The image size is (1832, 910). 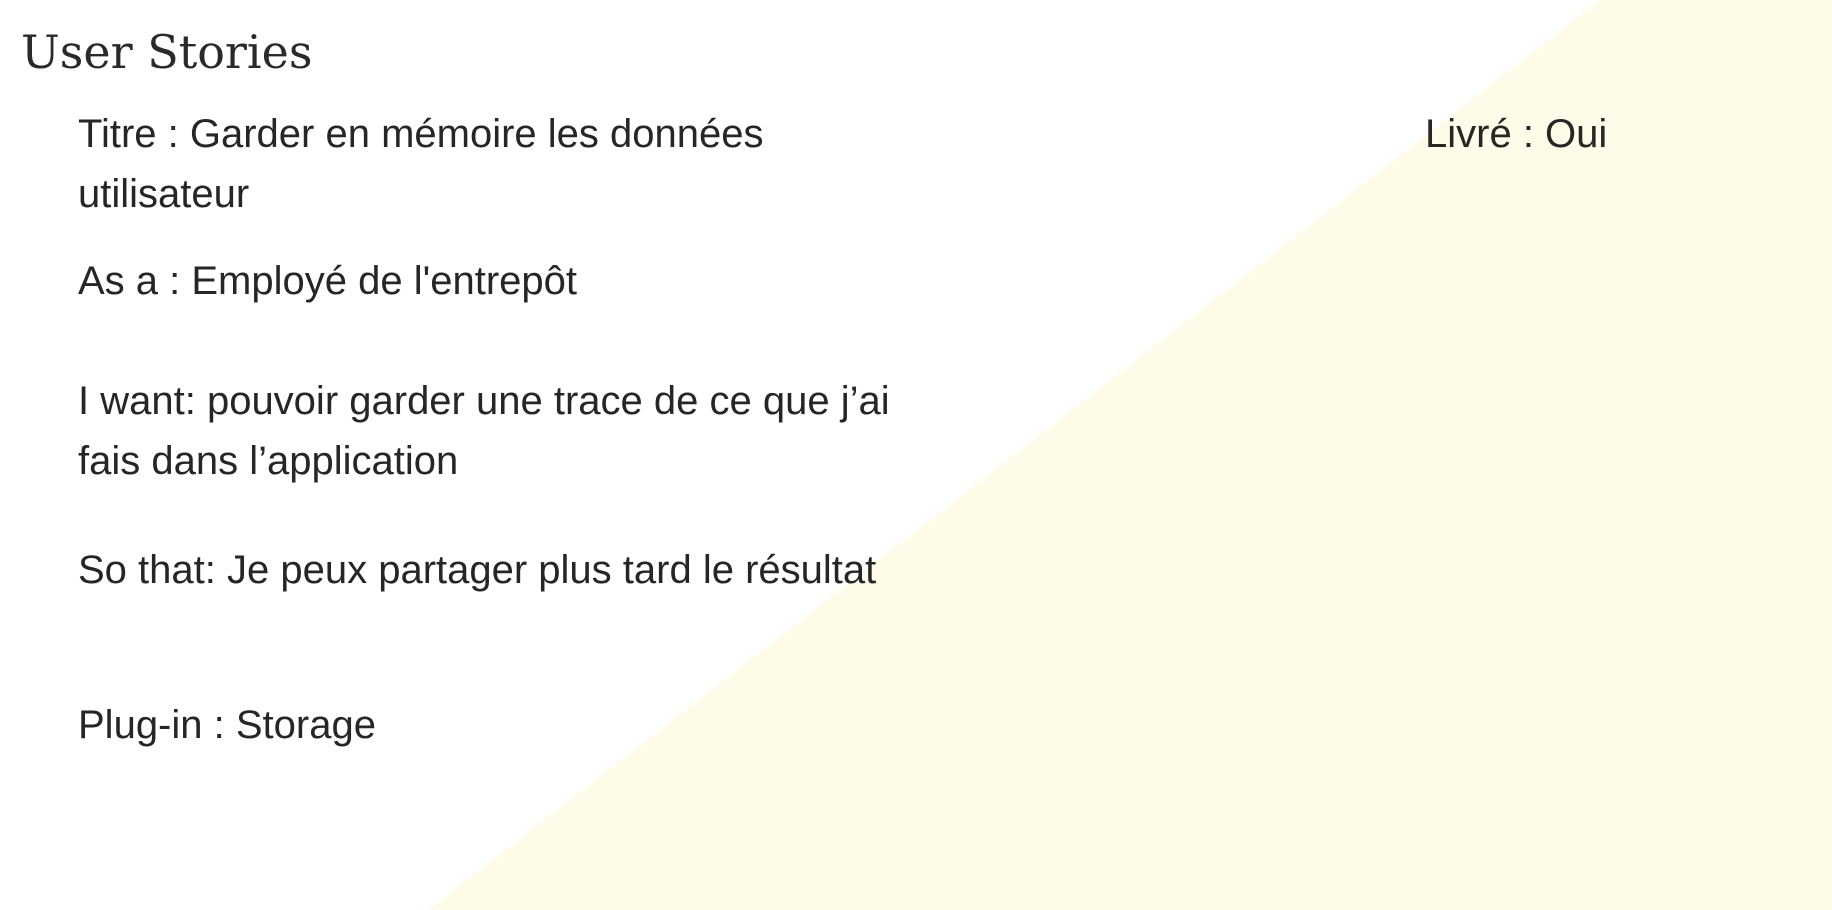 I want to click on story-plugin-field: Plug-in : Storage, so click(x=227, y=725).